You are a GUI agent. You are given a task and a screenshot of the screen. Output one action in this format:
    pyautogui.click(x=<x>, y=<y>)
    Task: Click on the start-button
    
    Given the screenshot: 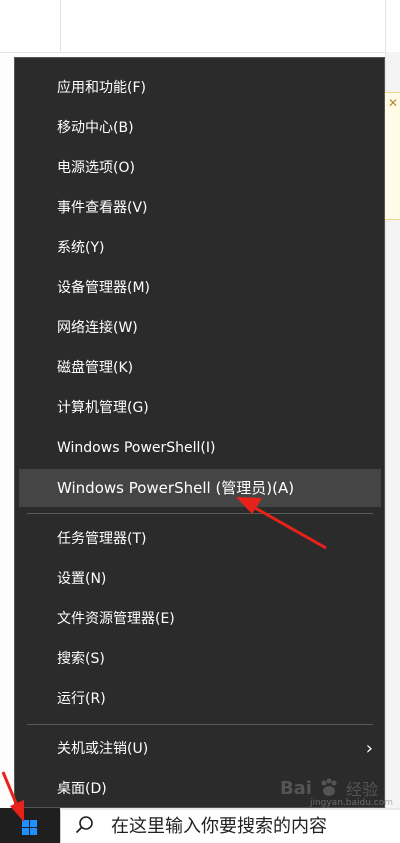 What is the action you would take?
    pyautogui.click(x=30, y=825)
    